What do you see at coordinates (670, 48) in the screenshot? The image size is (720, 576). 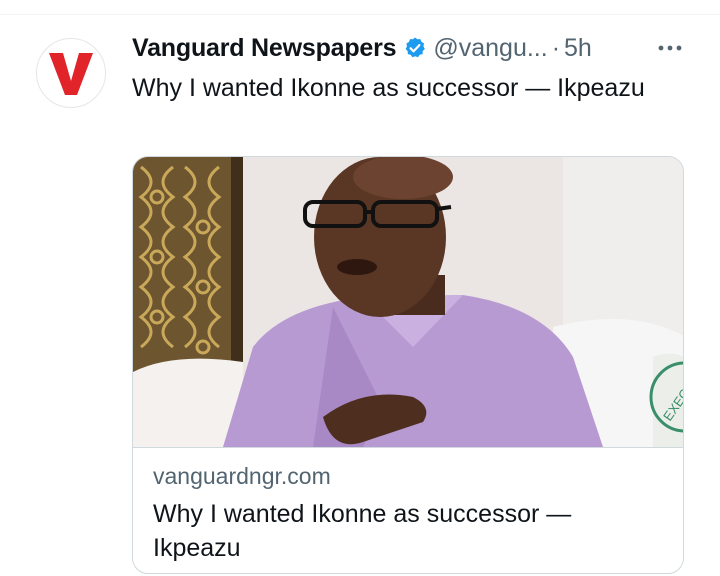 I see `more-options-icon` at bounding box center [670, 48].